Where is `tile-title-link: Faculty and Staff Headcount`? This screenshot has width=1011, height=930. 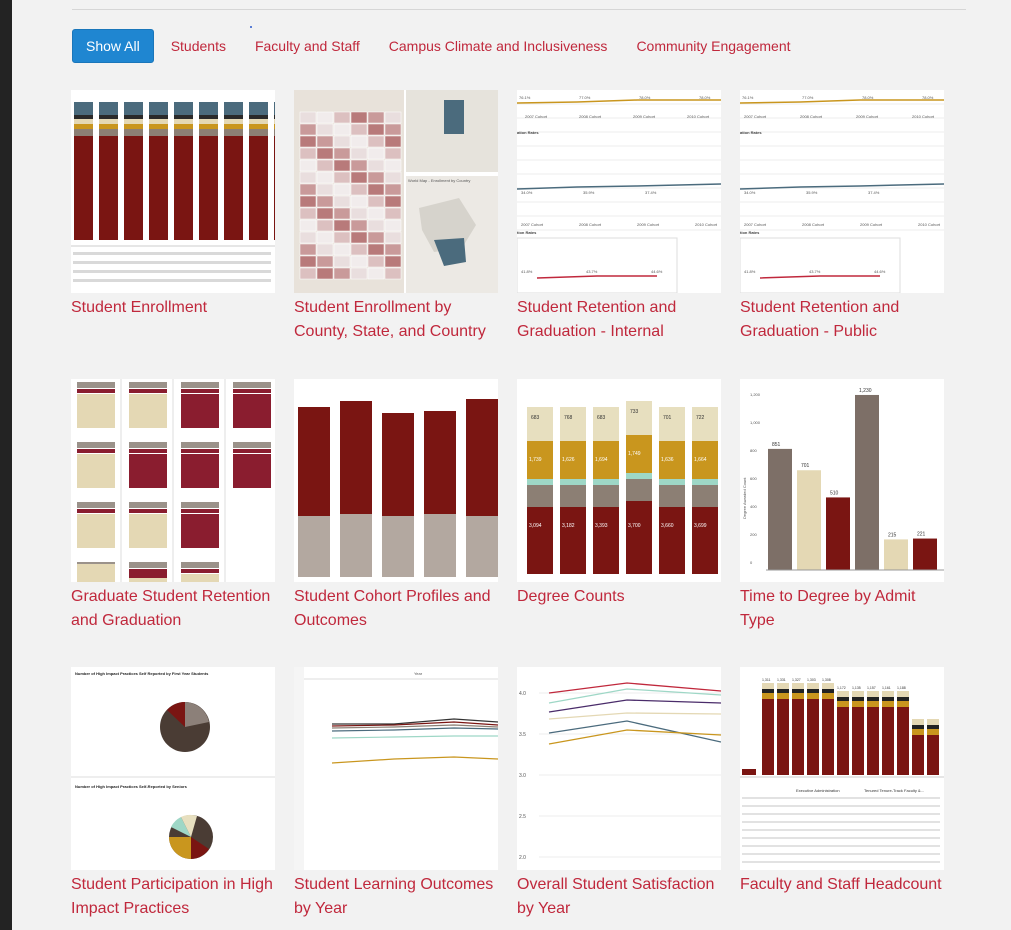 tile-title-link: Faculty and Staff Headcount is located at coordinates (842, 885).